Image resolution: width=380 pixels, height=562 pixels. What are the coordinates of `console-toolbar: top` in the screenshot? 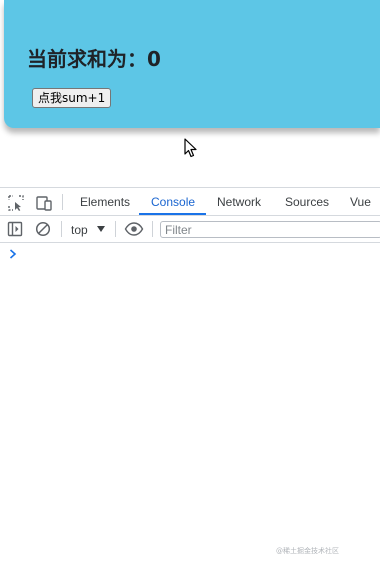 It's located at (190, 229).